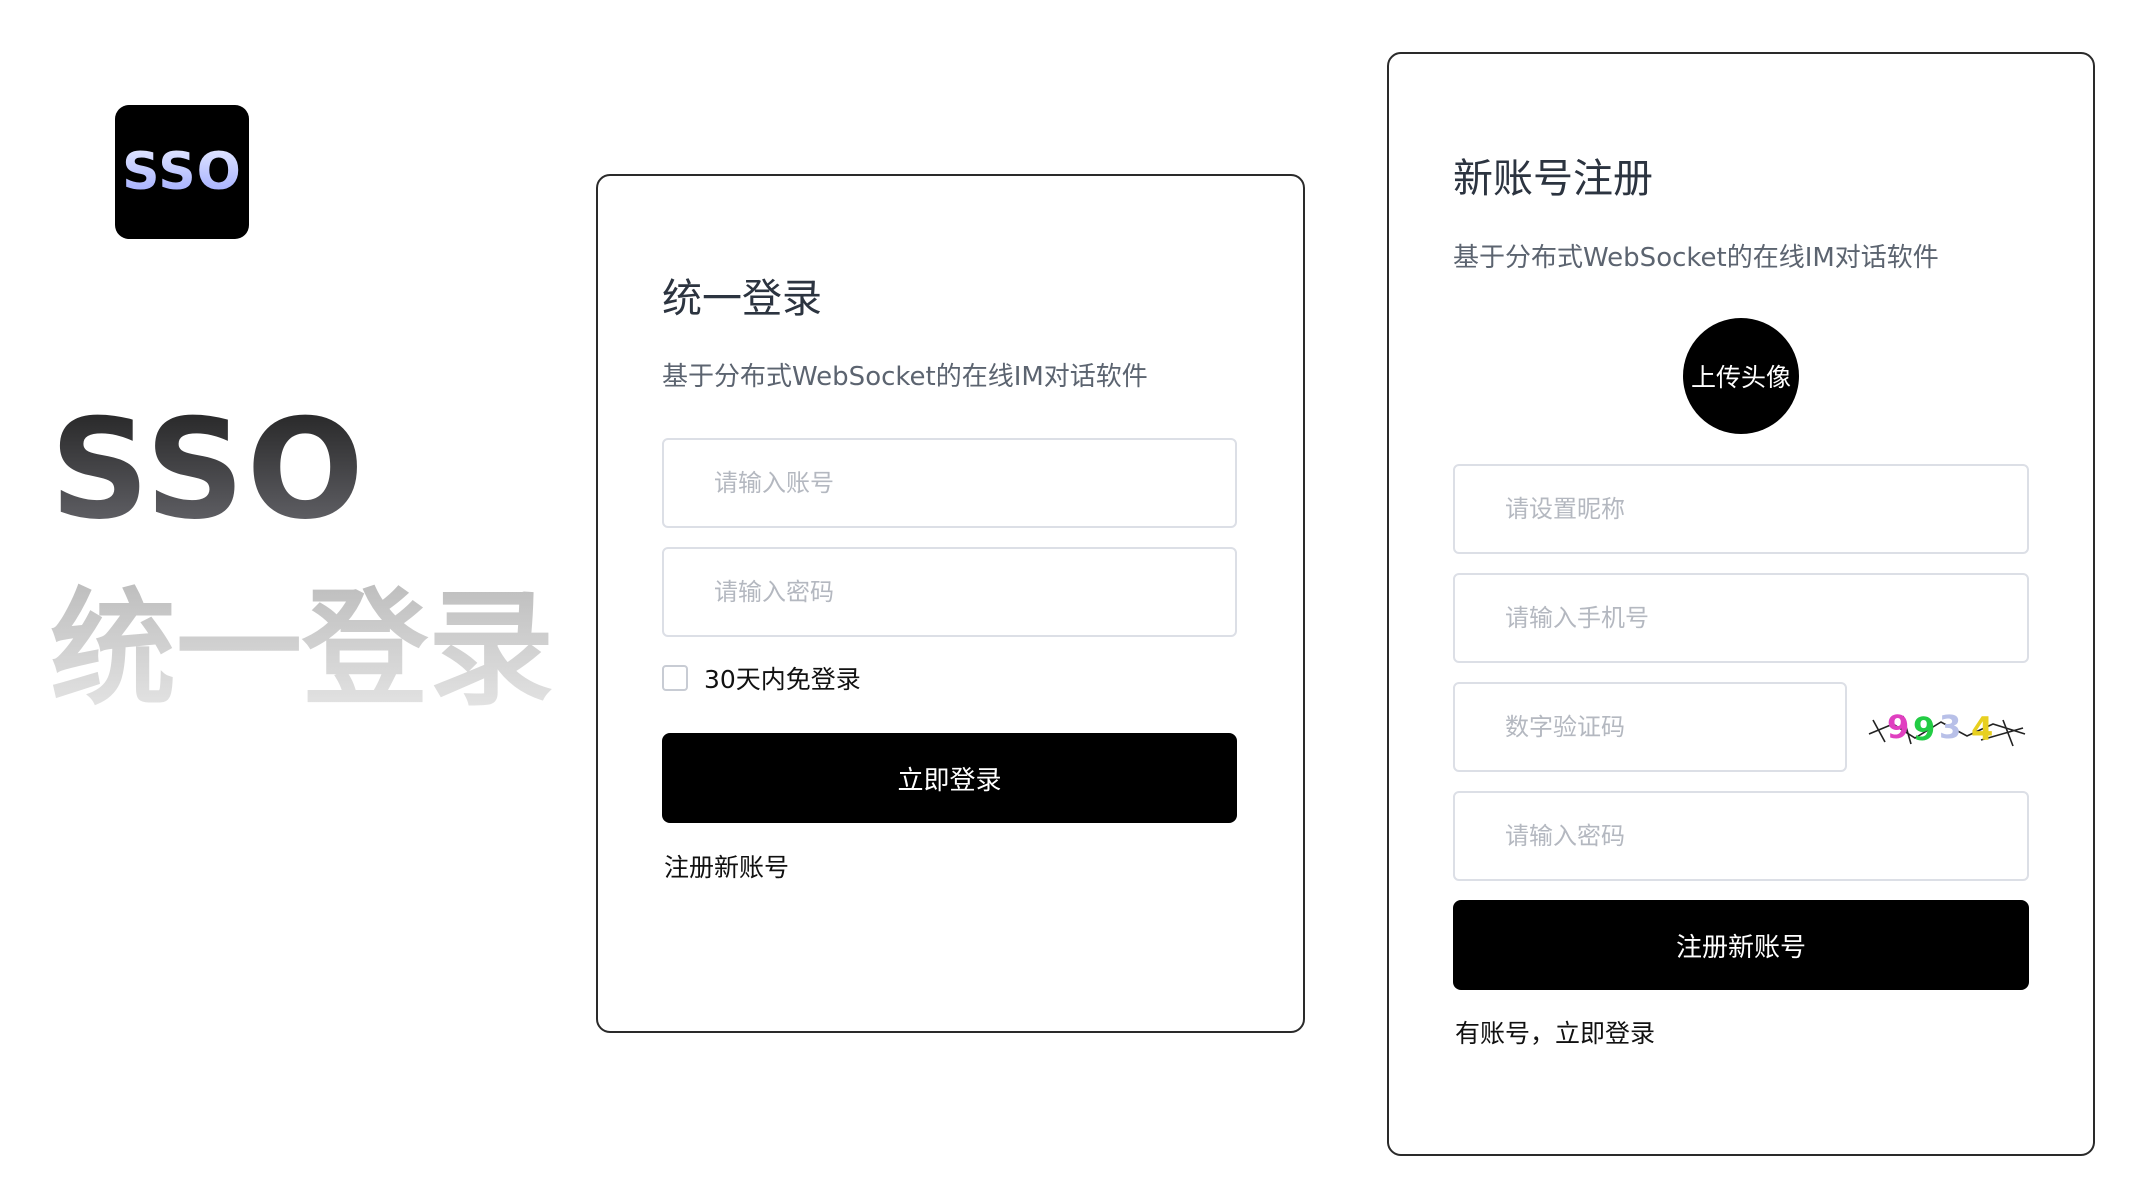 The image size is (2142, 1202). I want to click on logo-text: SSO, so click(182, 172).